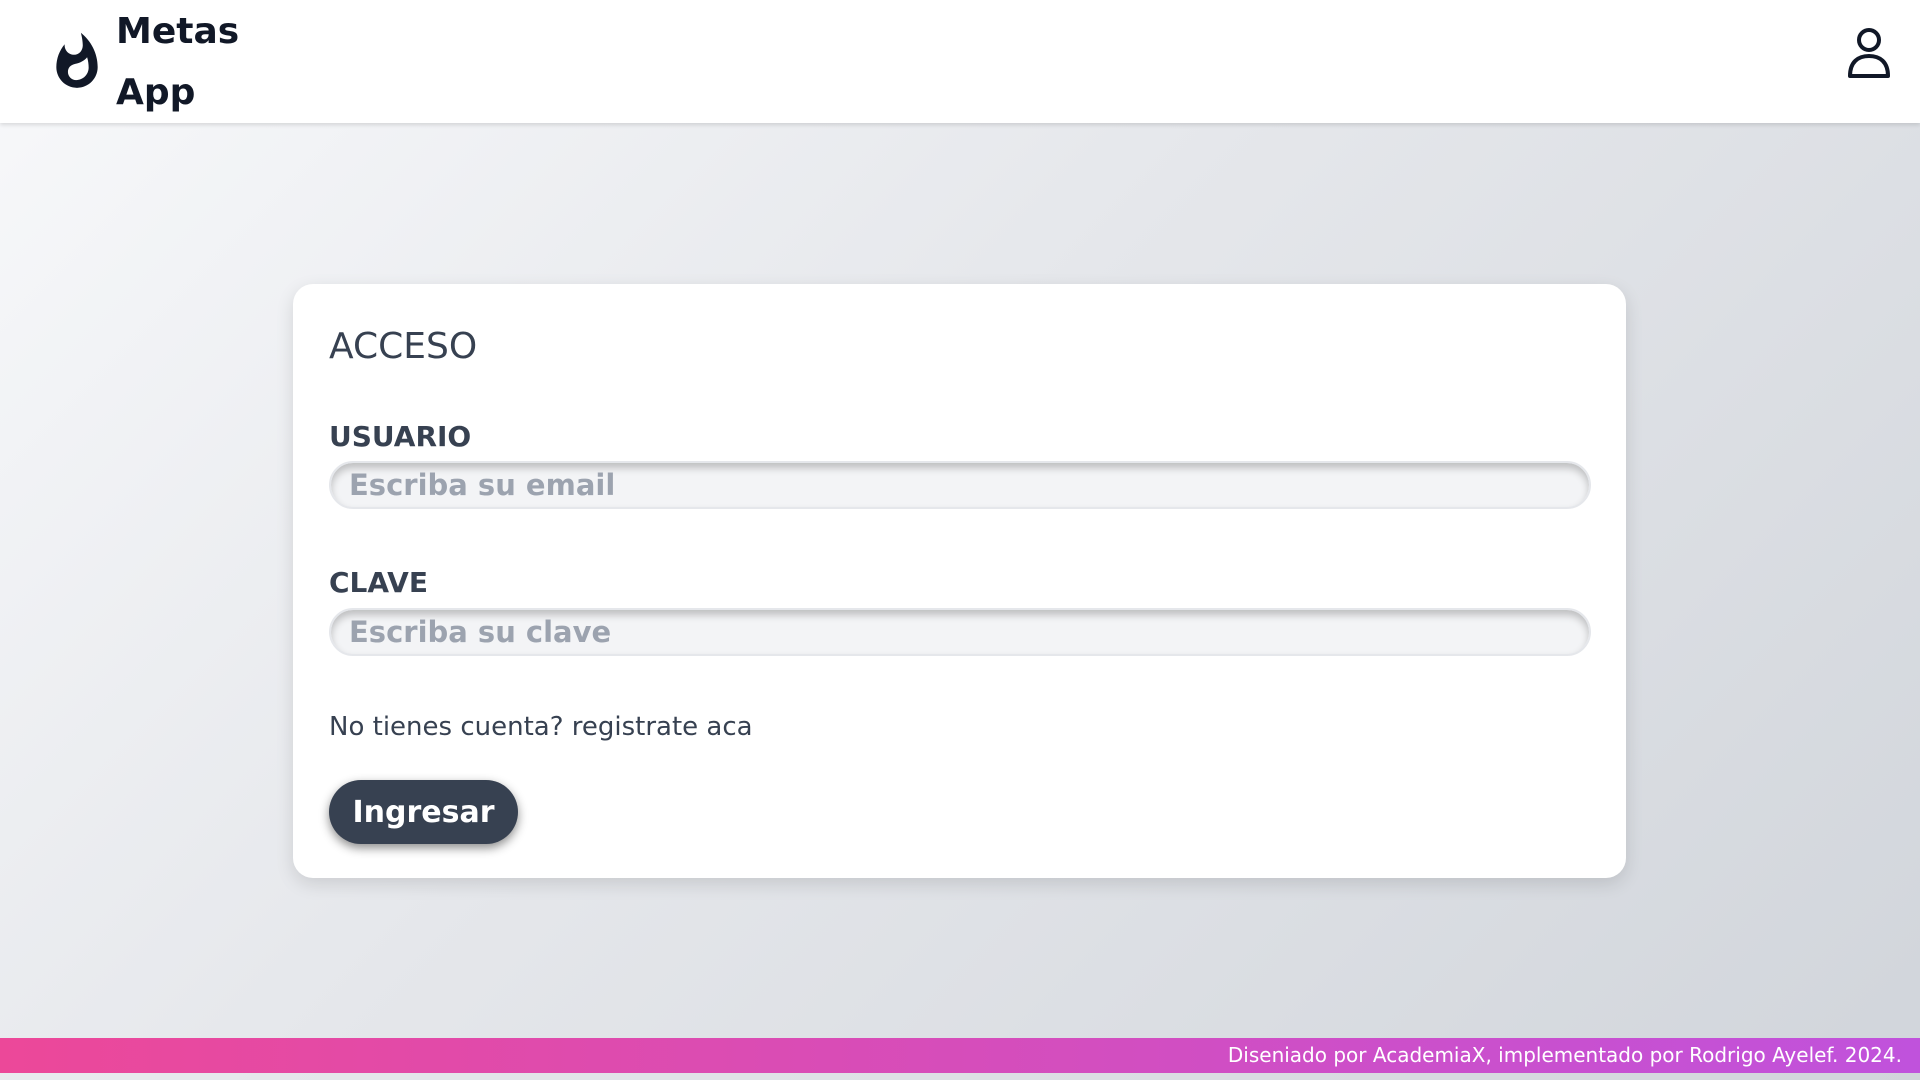 Image resolution: width=1920 pixels, height=1080 pixels. I want to click on email-input, so click(960, 485).